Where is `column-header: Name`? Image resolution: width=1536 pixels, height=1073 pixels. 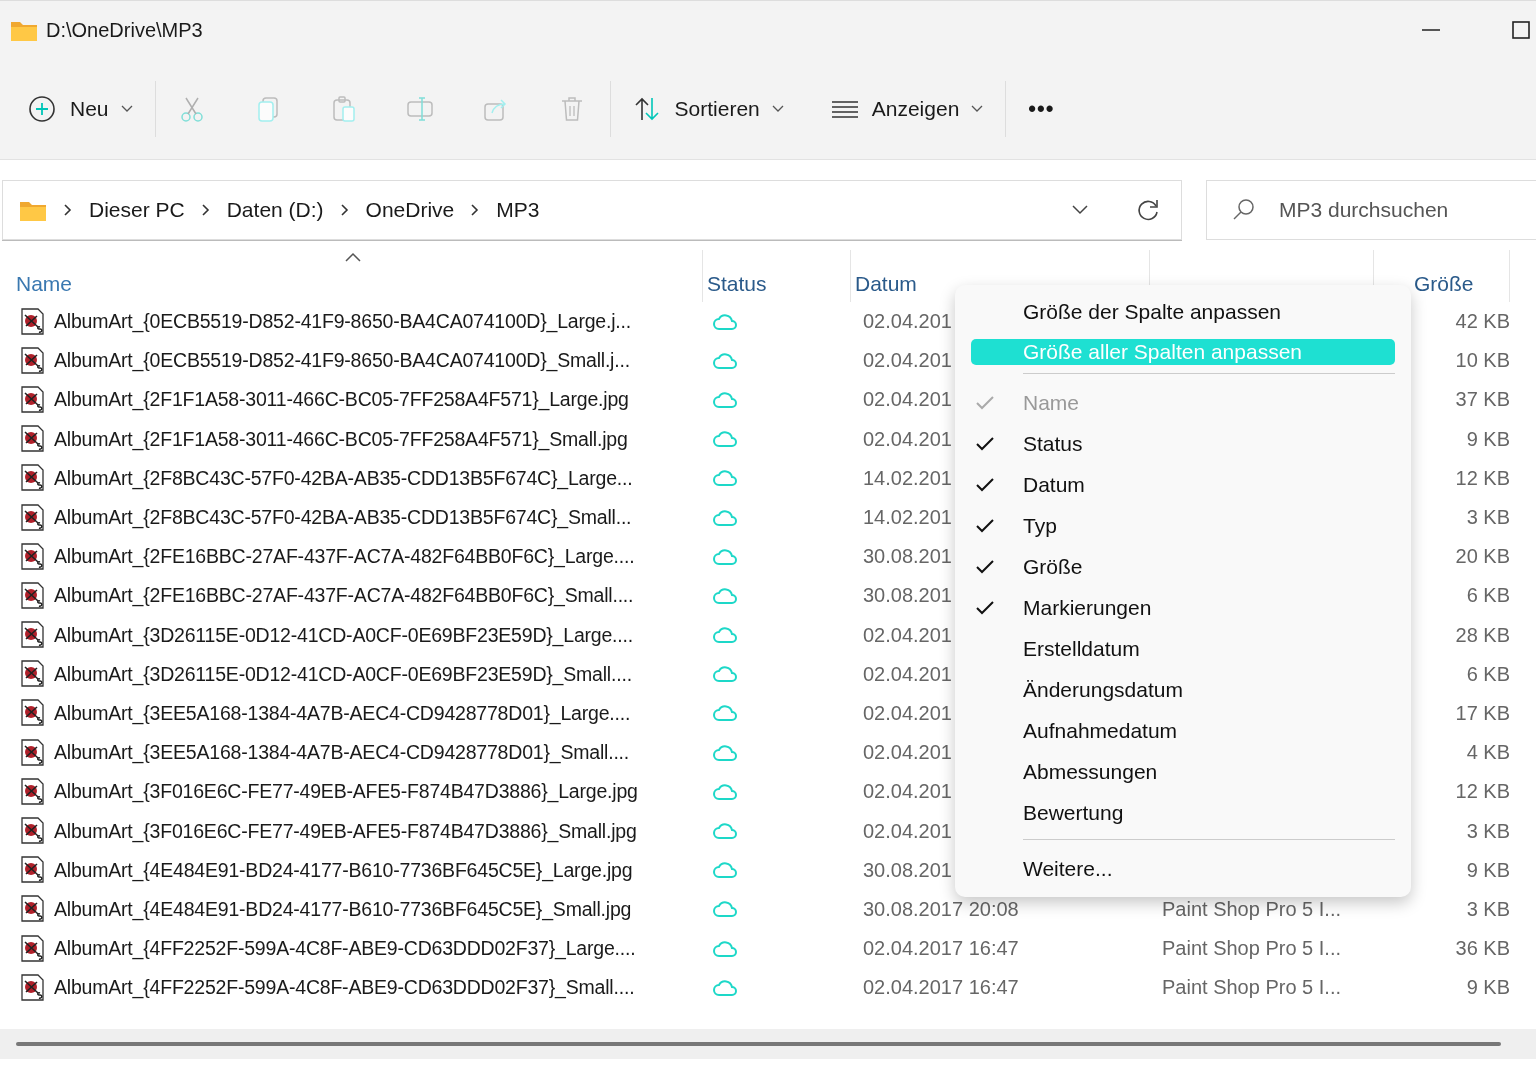 column-header: Name is located at coordinates (357, 276).